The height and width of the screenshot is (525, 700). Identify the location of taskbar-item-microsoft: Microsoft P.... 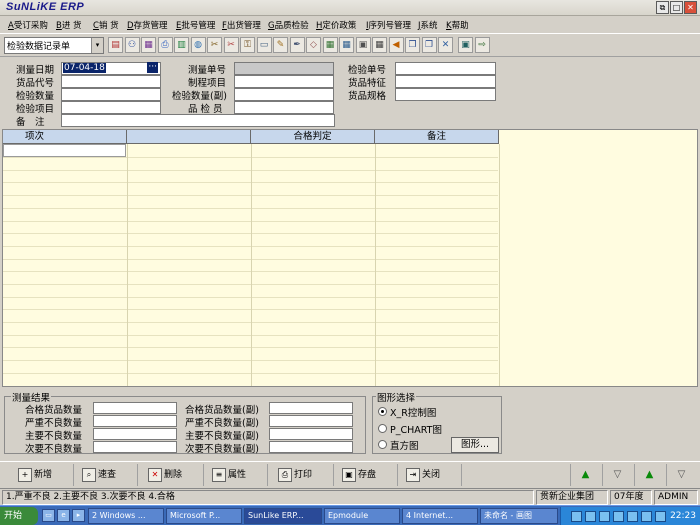
(204, 516).